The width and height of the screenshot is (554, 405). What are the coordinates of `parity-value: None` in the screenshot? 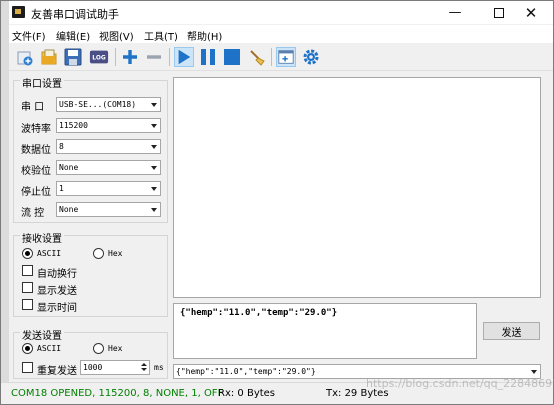 It's located at (69, 167).